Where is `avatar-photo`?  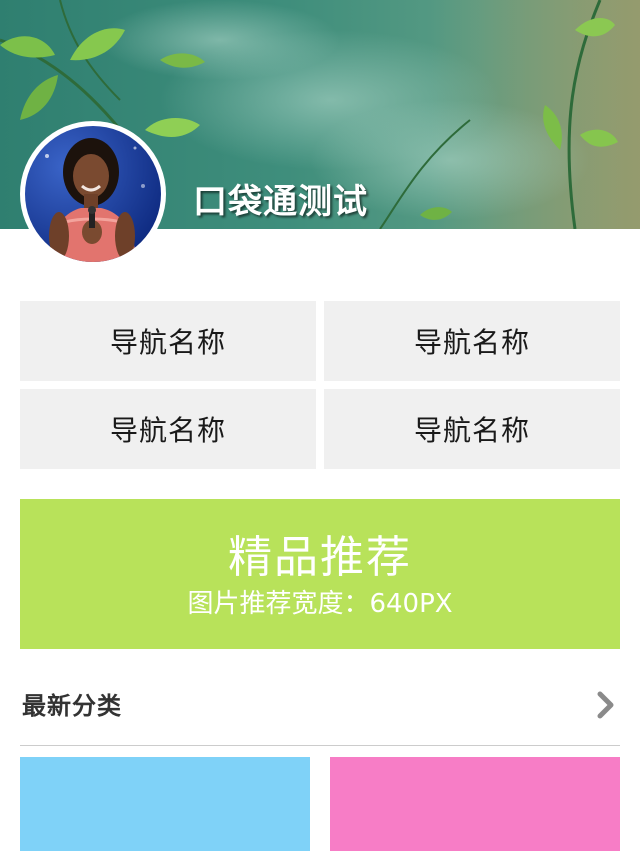
avatar-photo is located at coordinates (93, 194).